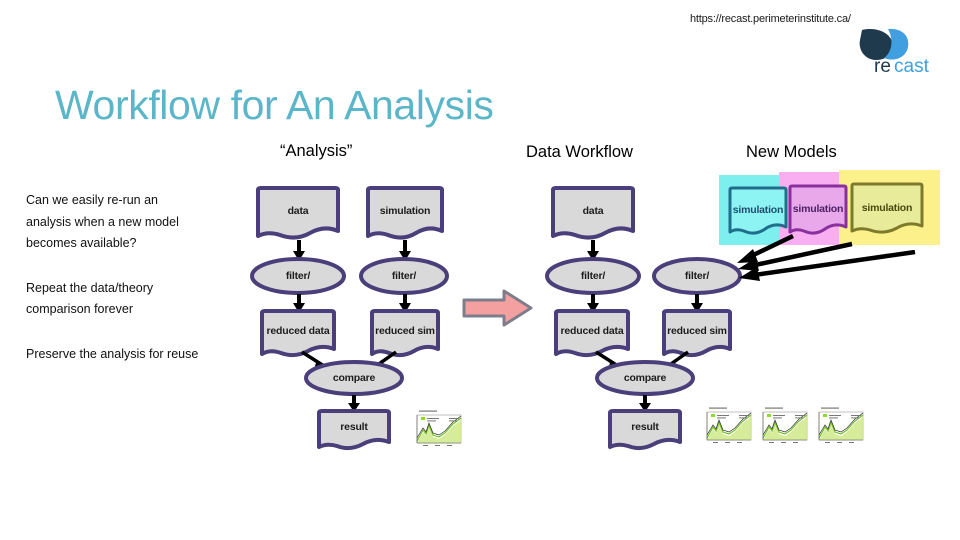 The image size is (960, 540). I want to click on source-url: https://recast.perimeterinstitute.ca/, so click(770, 19).